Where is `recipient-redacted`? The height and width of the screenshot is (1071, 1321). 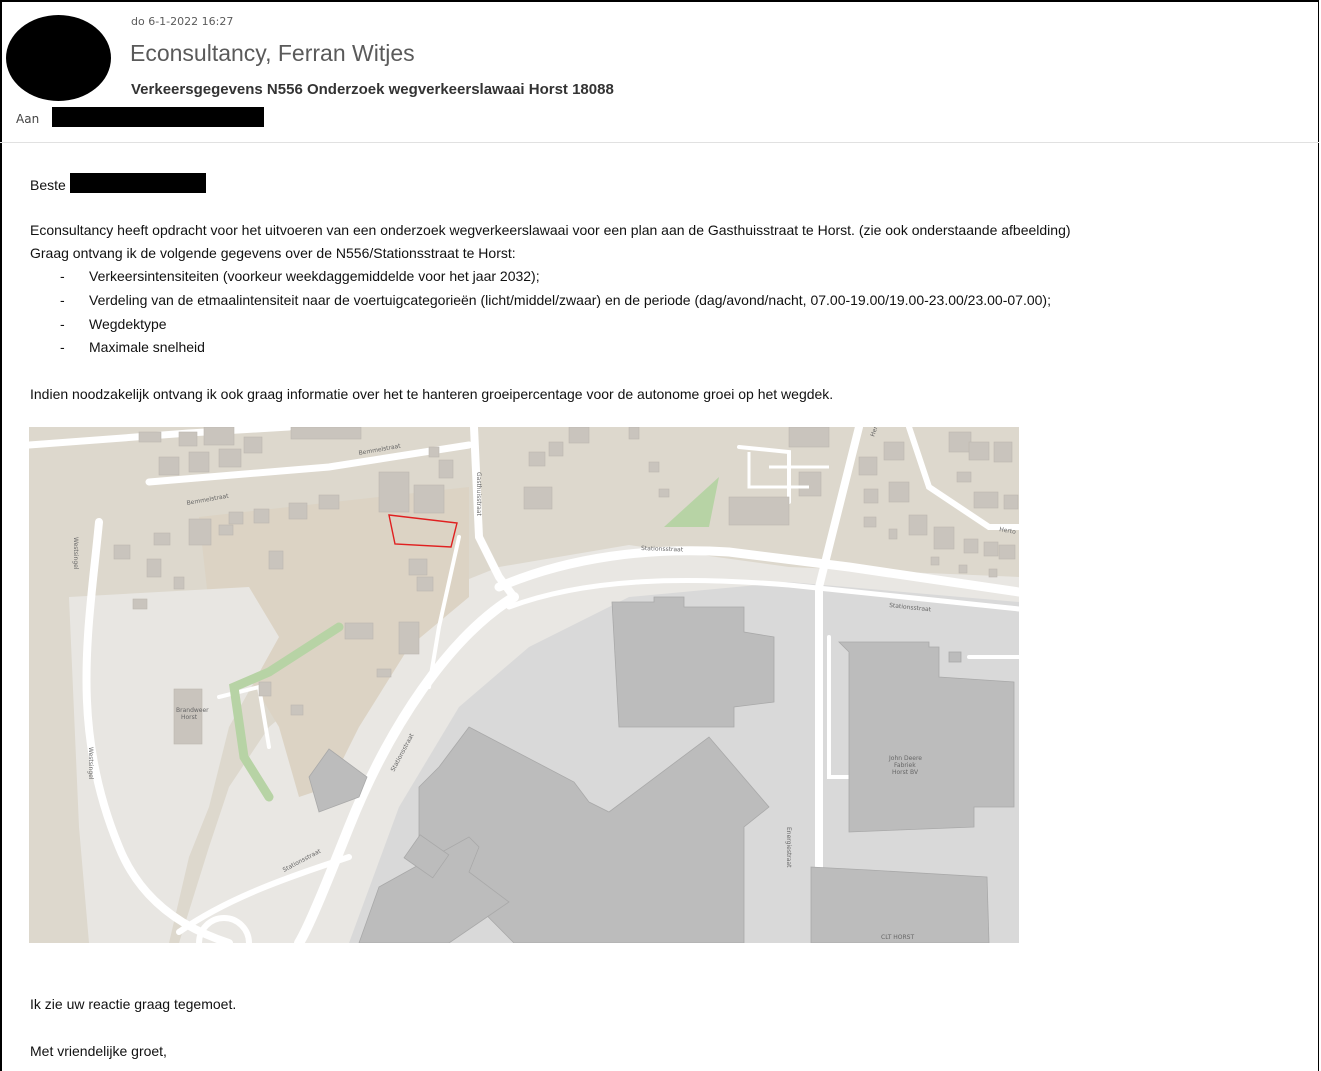
recipient-redacted is located at coordinates (158, 117).